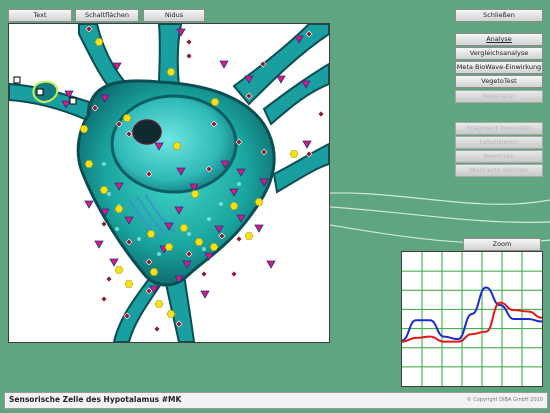 The height and width of the screenshot is (413, 550). What do you see at coordinates (107, 15) in the screenshot?
I see `tab-buttons: Schaltflächen` at bounding box center [107, 15].